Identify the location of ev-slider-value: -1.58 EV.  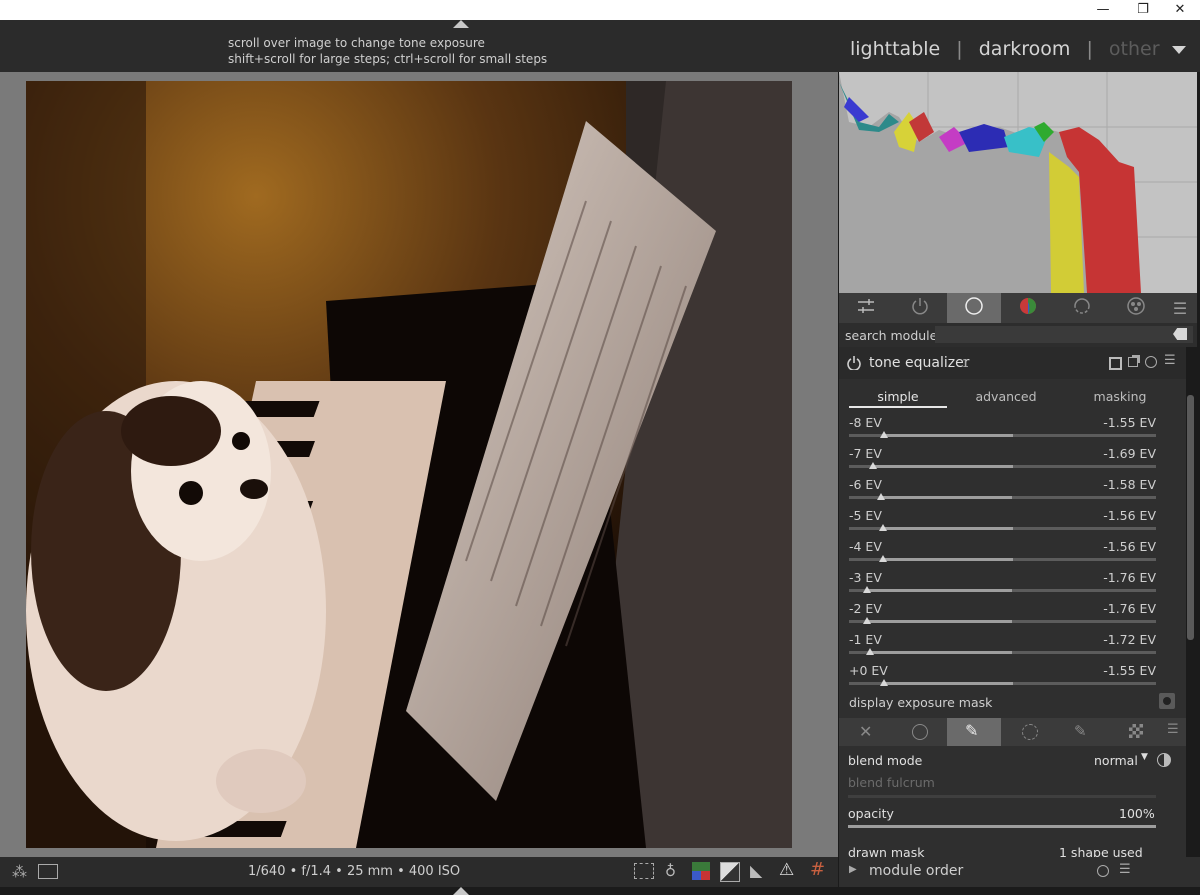
(1129, 484).